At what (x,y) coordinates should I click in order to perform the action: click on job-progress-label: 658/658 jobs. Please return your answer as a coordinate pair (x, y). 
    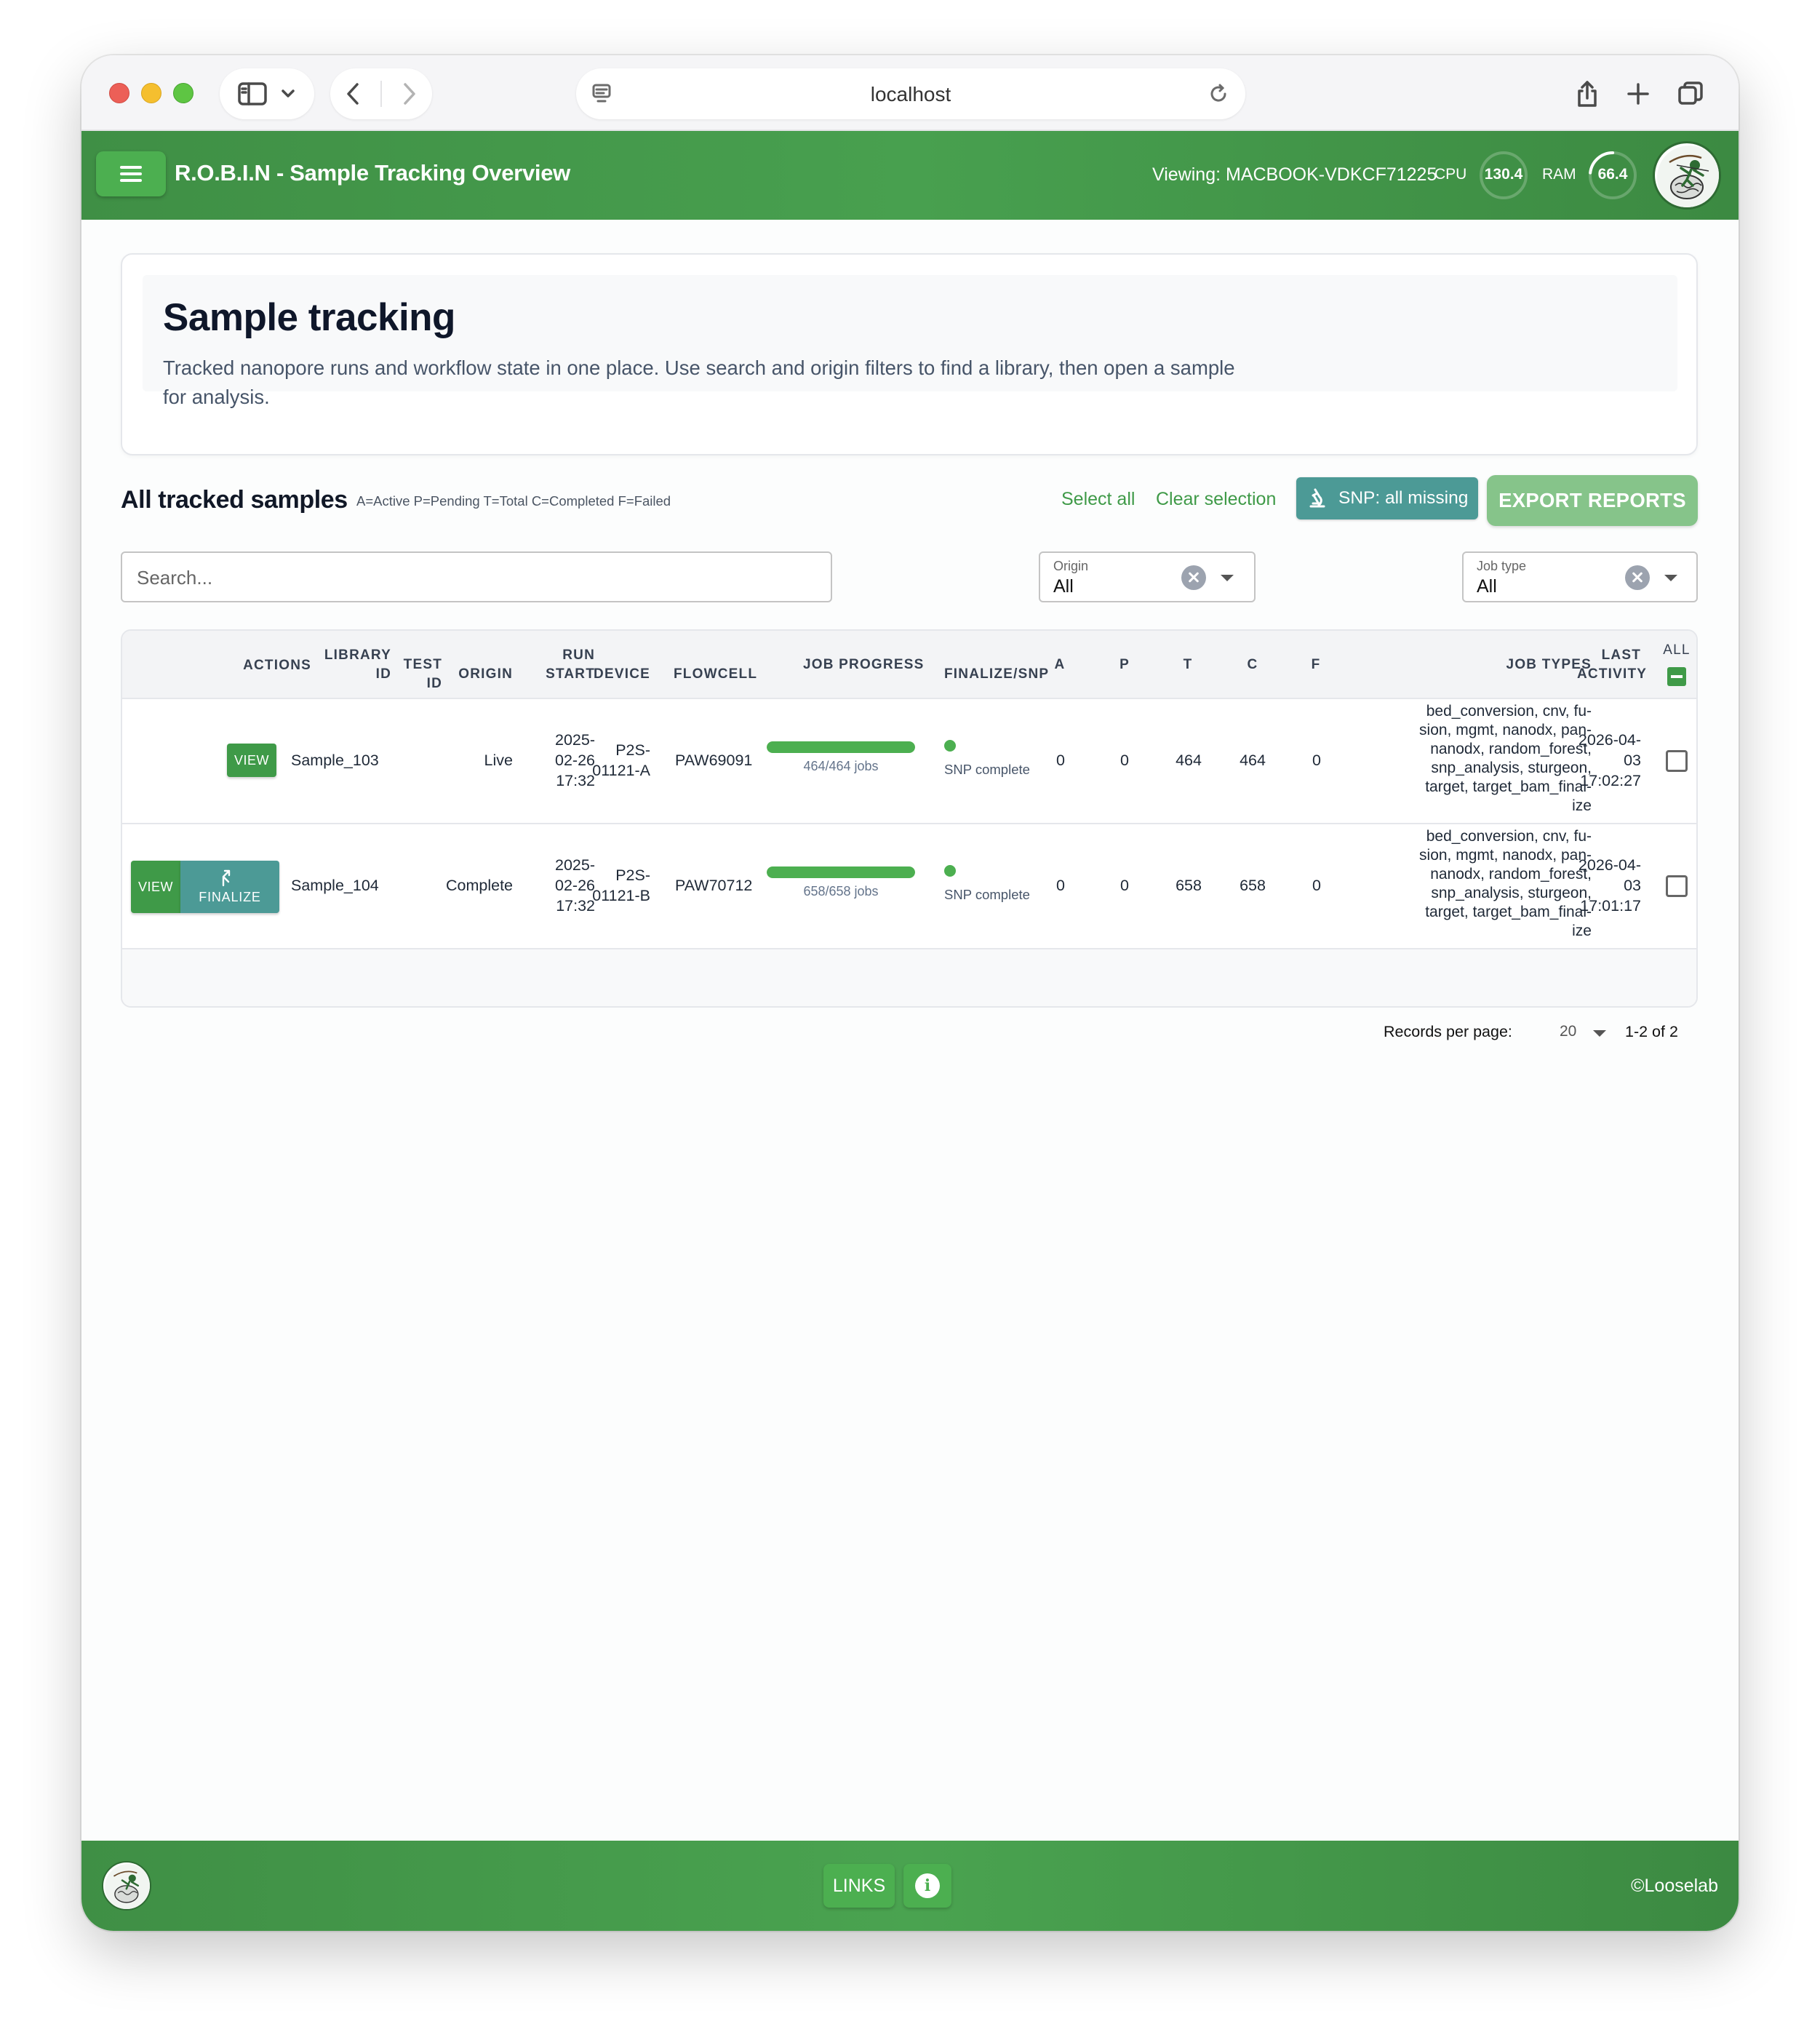
    Looking at the image, I should click on (841, 891).